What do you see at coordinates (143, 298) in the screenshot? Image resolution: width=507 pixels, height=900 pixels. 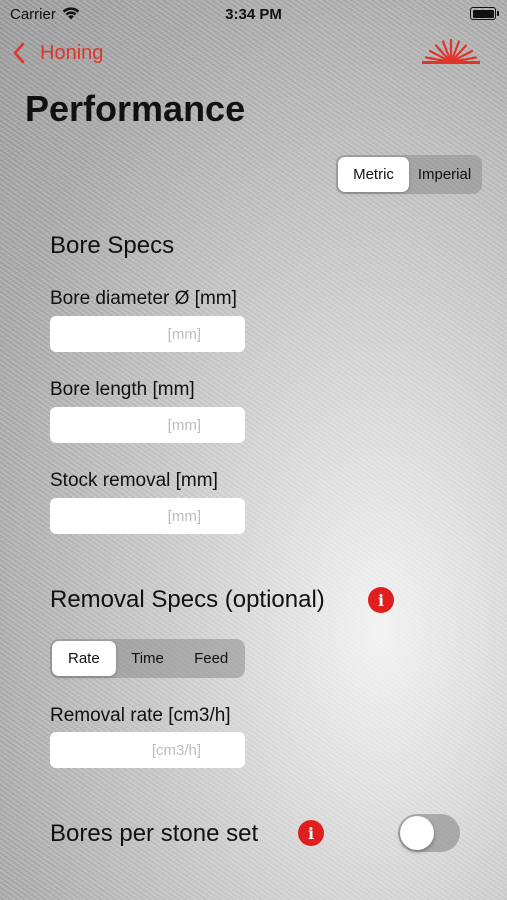 I see `bore-diameter-label: Bore diameter Ø [mm]` at bounding box center [143, 298].